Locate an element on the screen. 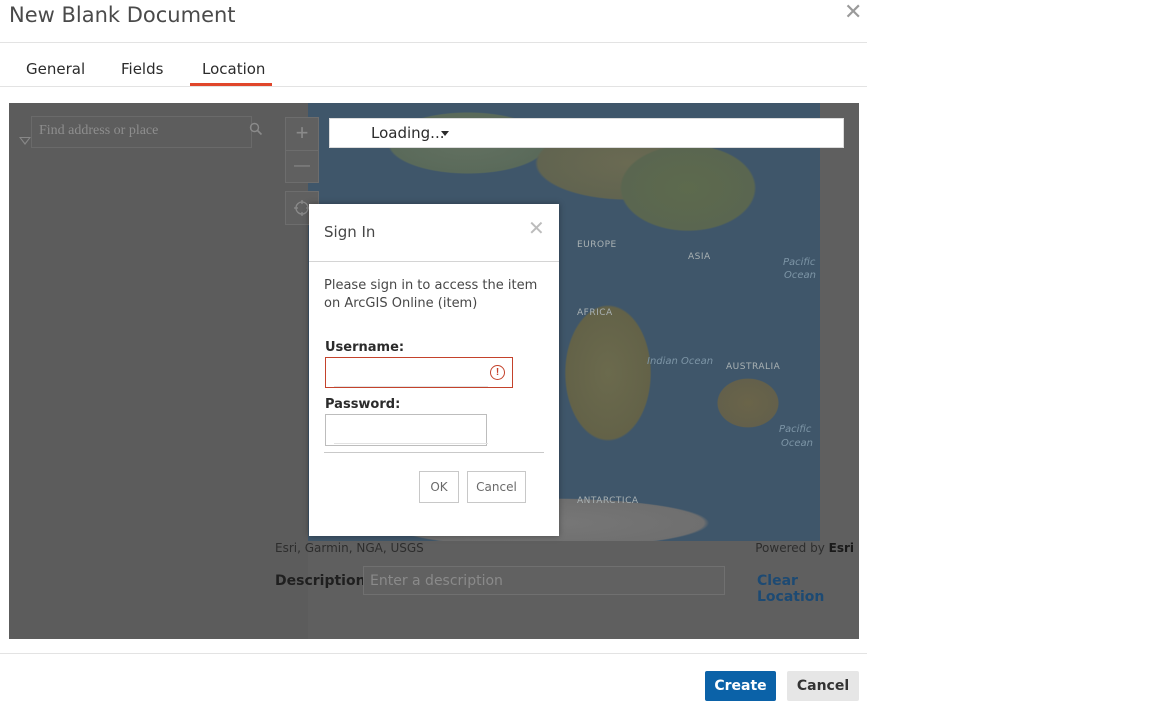  create-button: Create is located at coordinates (740, 686).